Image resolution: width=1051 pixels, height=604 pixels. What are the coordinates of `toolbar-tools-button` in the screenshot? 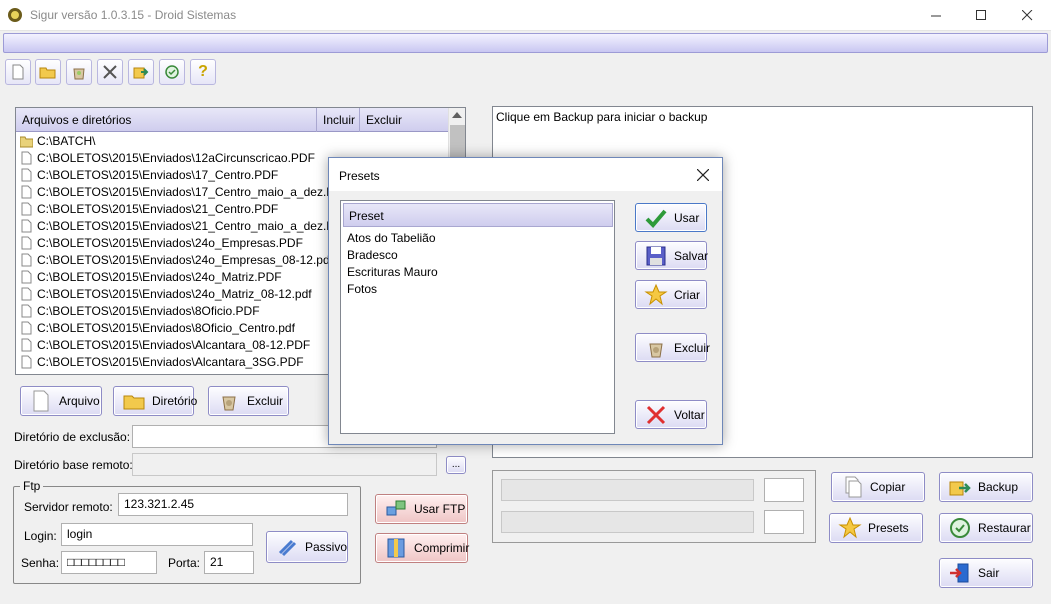 It's located at (110, 72).